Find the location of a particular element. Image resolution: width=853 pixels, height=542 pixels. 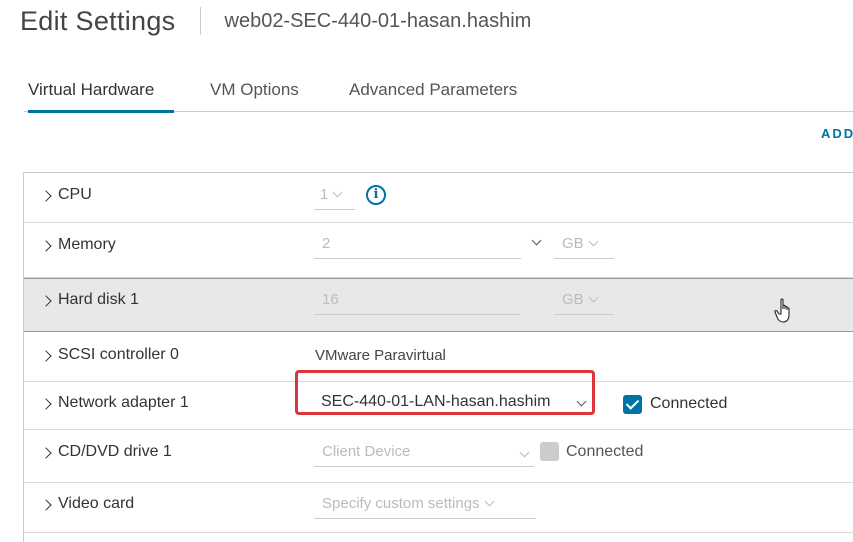

cpu-expander: CPU is located at coordinates (66, 195).